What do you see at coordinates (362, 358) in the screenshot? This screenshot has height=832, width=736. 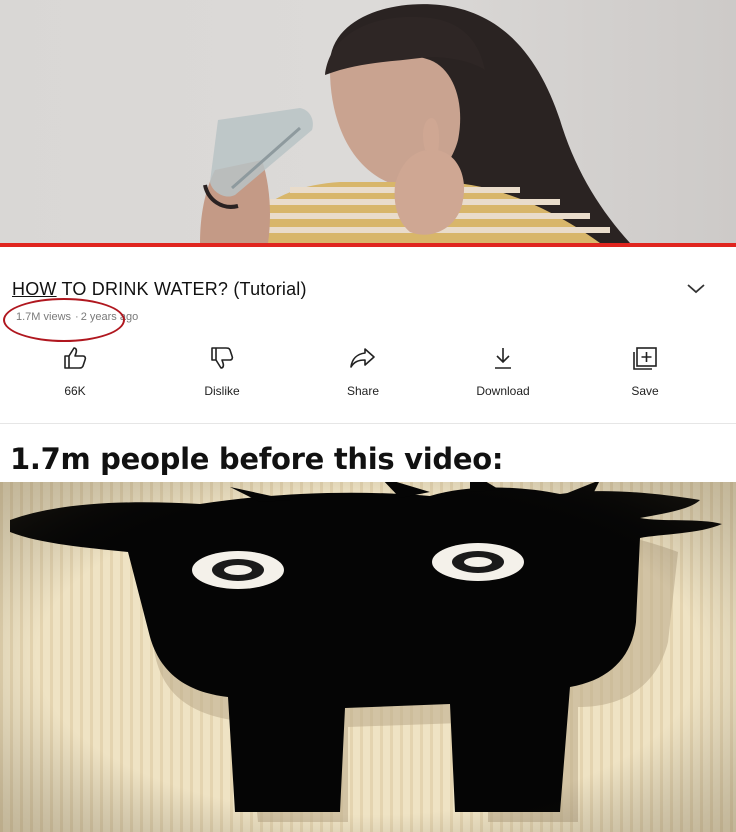 I see `share-arrow-icon` at bounding box center [362, 358].